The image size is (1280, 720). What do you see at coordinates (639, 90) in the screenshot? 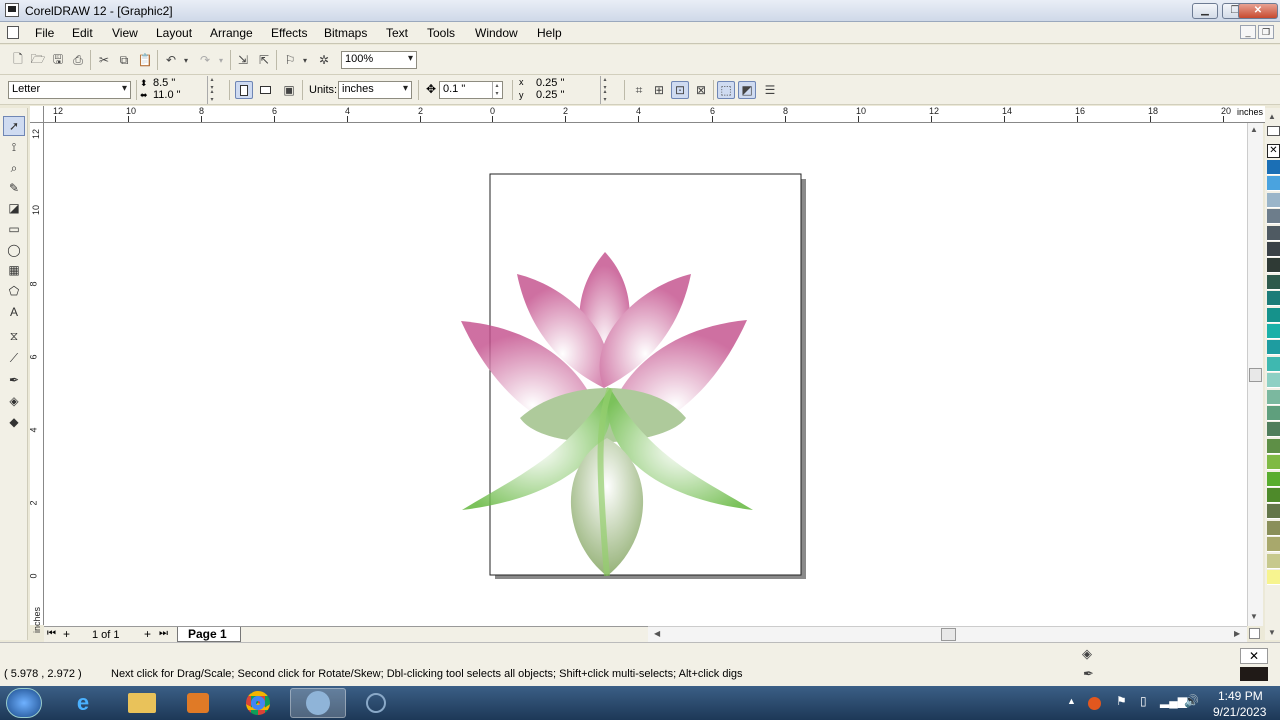
I see `snap-grid-icon: ⌗` at bounding box center [639, 90].